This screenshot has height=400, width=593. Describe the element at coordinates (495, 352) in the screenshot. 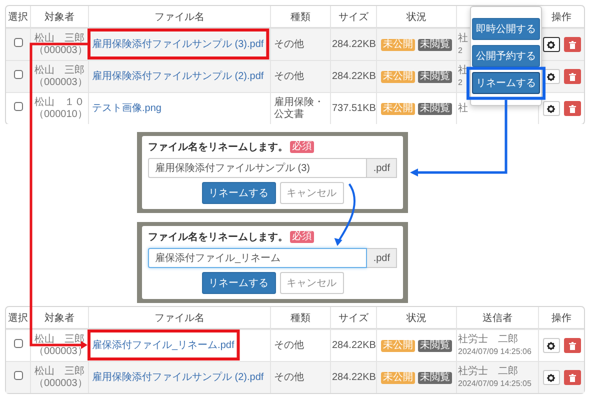

I see `sent-date: 2024/07/09 14:25:06` at that location.